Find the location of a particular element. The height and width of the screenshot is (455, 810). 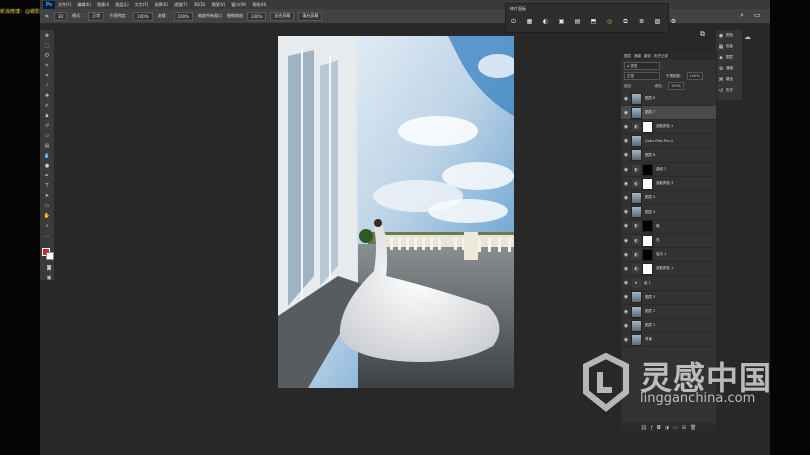

gift-icon: ▣ is located at coordinates (561, 21).